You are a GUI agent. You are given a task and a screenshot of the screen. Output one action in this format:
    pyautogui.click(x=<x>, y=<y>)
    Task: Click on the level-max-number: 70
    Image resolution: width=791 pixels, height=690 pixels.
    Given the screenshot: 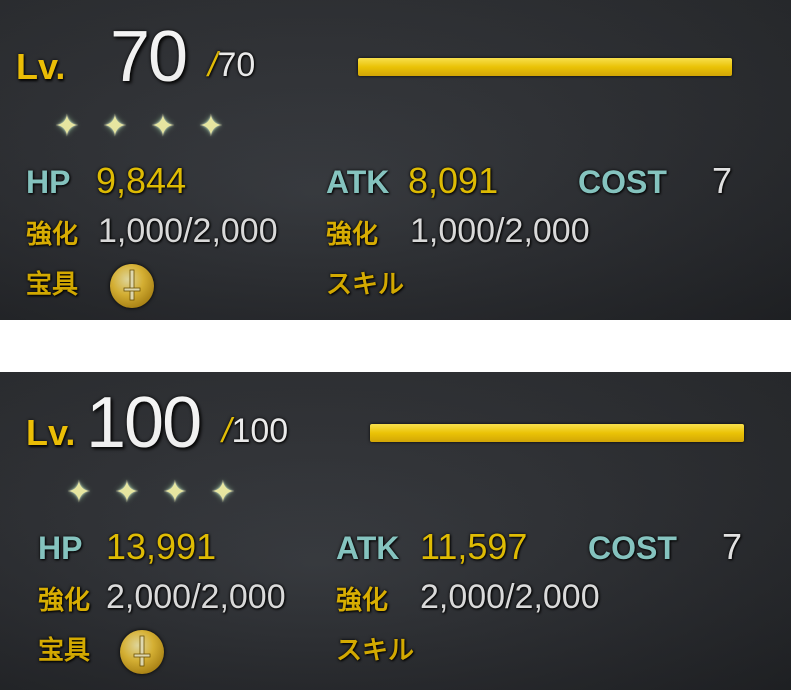 What is the action you would take?
    pyautogui.click(x=236, y=65)
    